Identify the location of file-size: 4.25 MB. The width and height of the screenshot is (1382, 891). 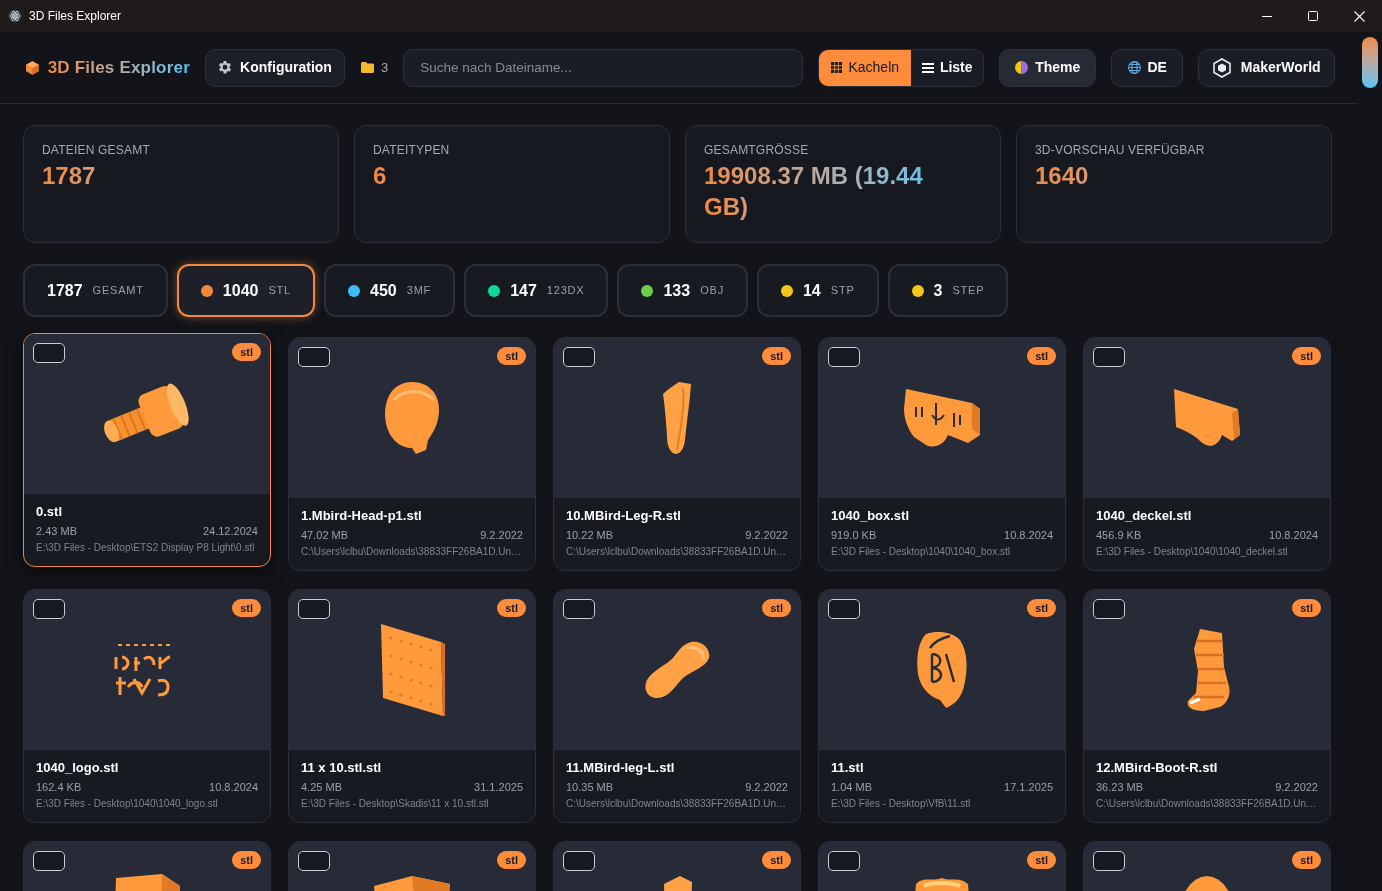
(321, 787).